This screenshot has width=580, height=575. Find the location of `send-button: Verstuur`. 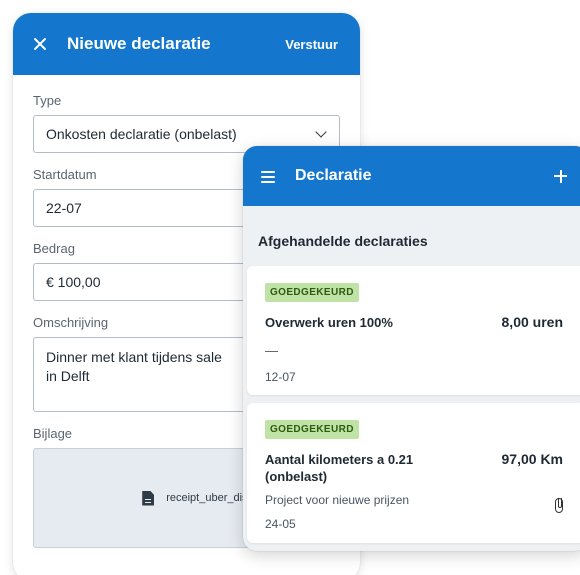

send-button: Verstuur is located at coordinates (311, 44).